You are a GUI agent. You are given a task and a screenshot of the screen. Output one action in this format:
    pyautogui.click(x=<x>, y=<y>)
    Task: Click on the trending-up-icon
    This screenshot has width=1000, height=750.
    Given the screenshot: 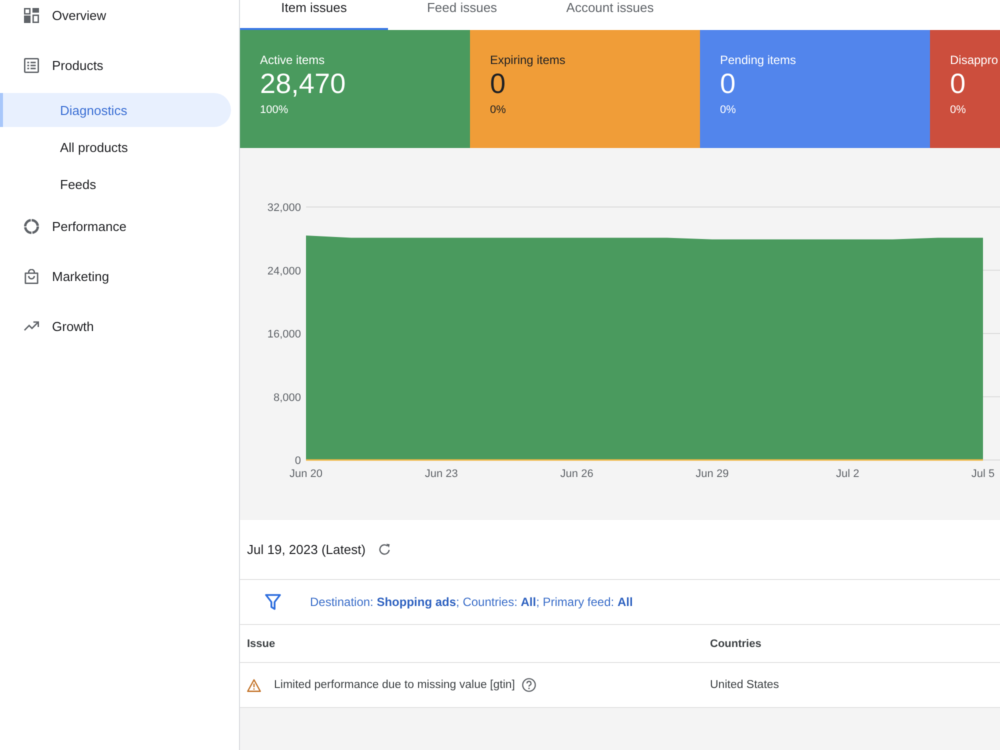 What is the action you would take?
    pyautogui.click(x=31, y=326)
    